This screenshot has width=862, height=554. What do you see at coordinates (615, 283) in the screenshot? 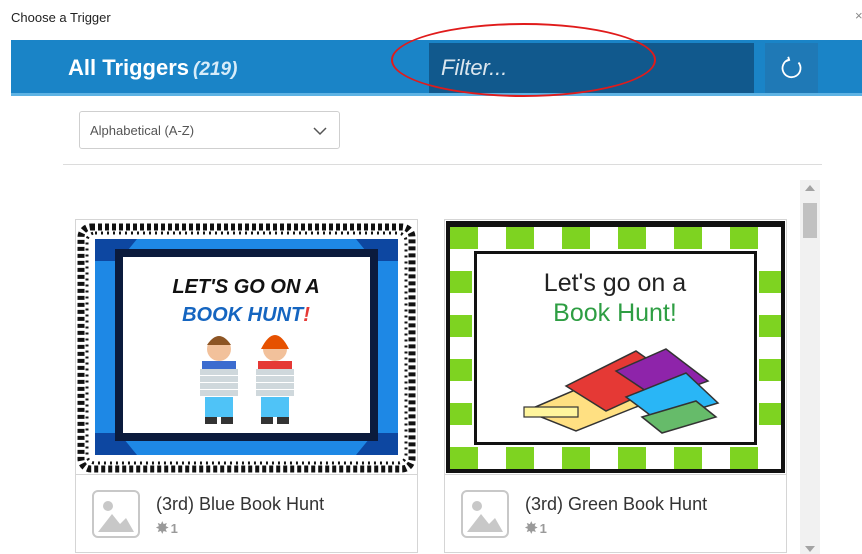
I see `image-text-line1: Let's go on a` at bounding box center [615, 283].